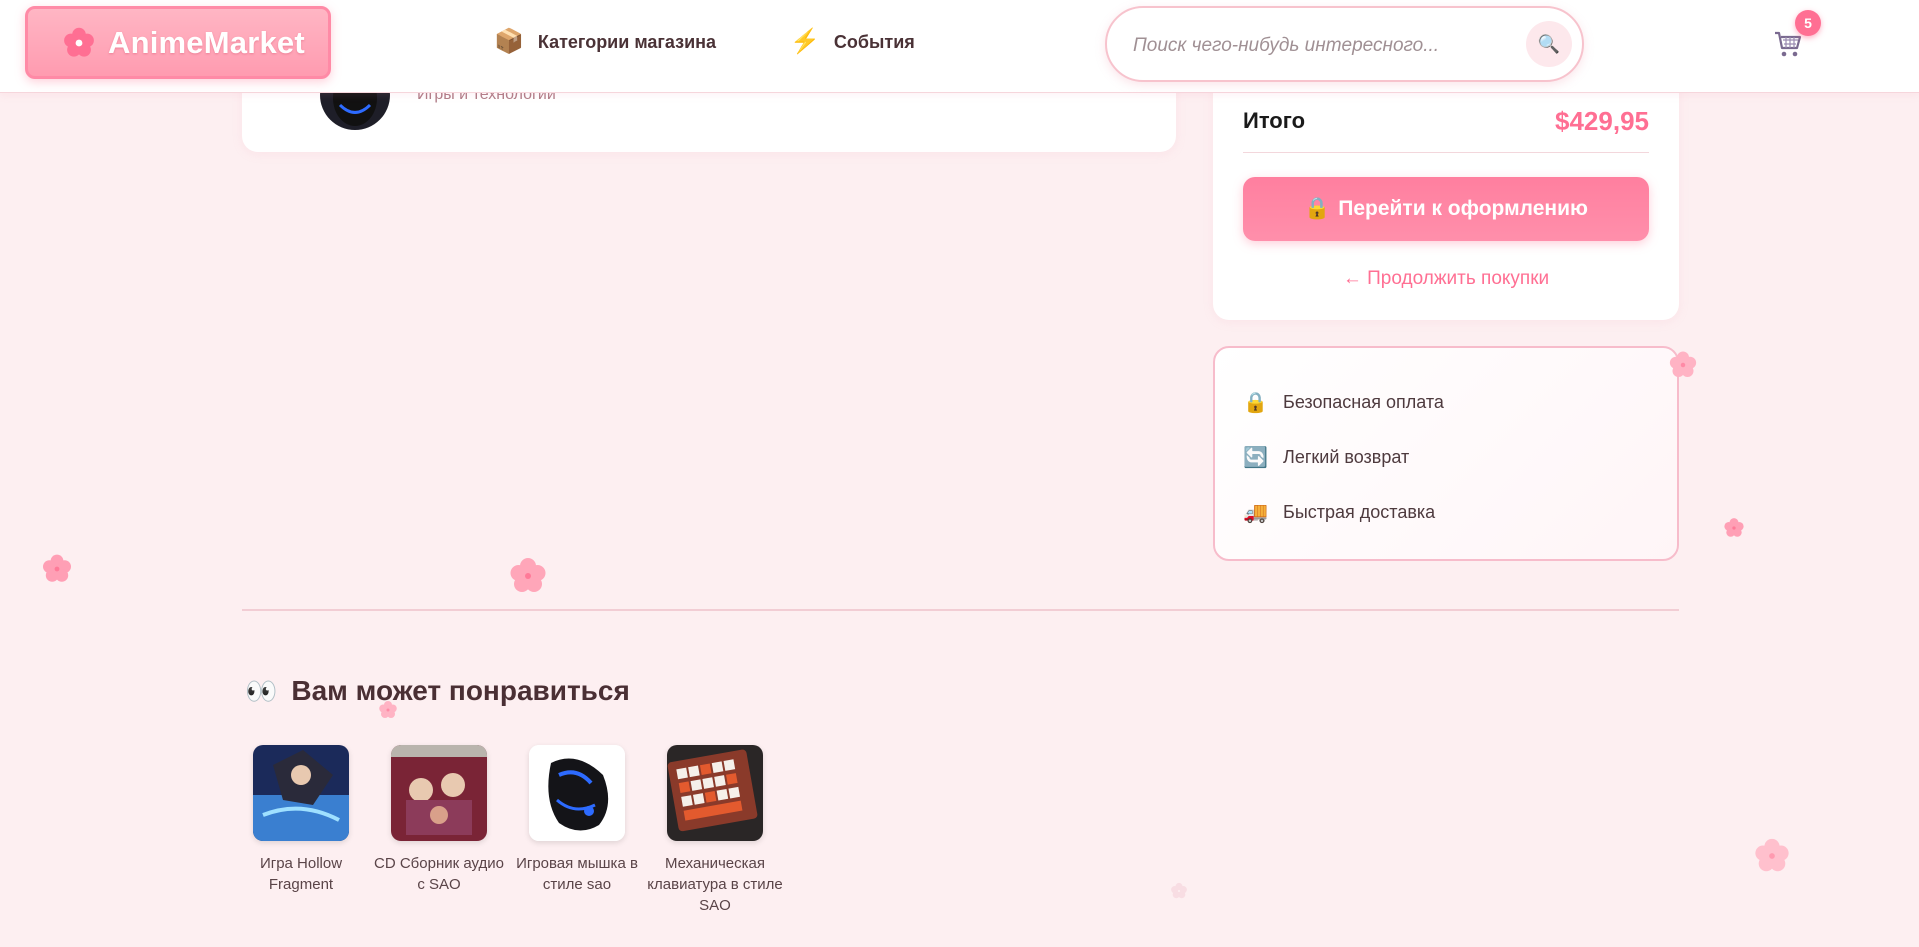 Image resolution: width=1919 pixels, height=947 pixels. What do you see at coordinates (460, 690) in the screenshot?
I see `recommendations-title-text: Вам может понравиться` at bounding box center [460, 690].